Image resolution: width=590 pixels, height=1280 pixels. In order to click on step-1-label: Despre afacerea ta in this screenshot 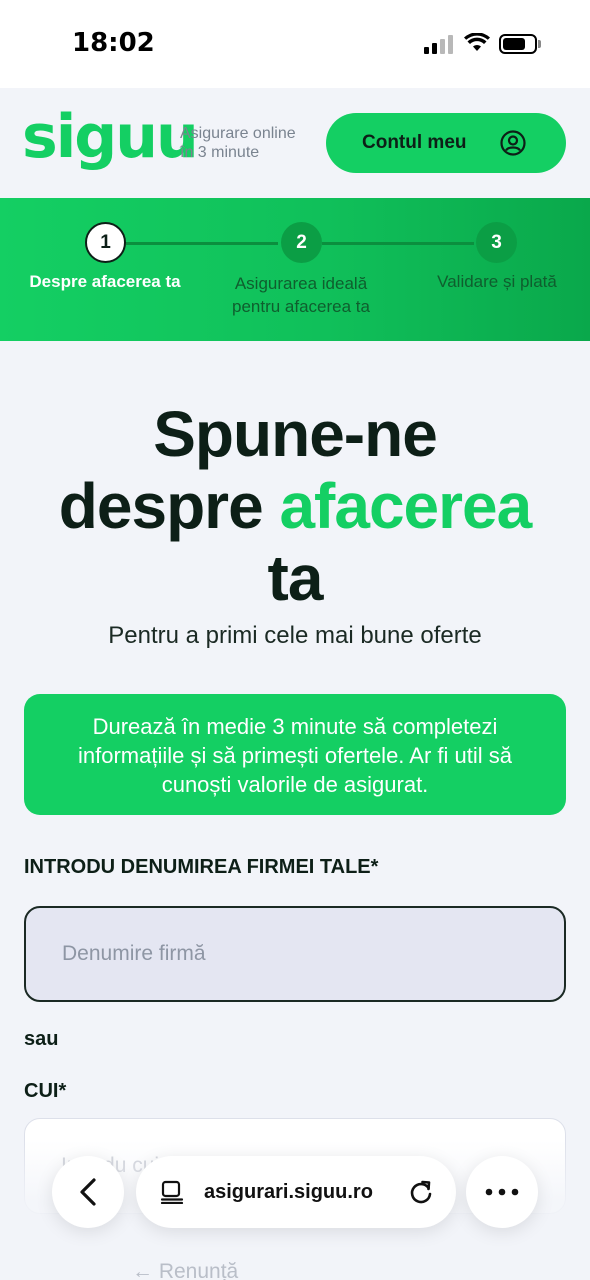, I will do `click(105, 281)`.